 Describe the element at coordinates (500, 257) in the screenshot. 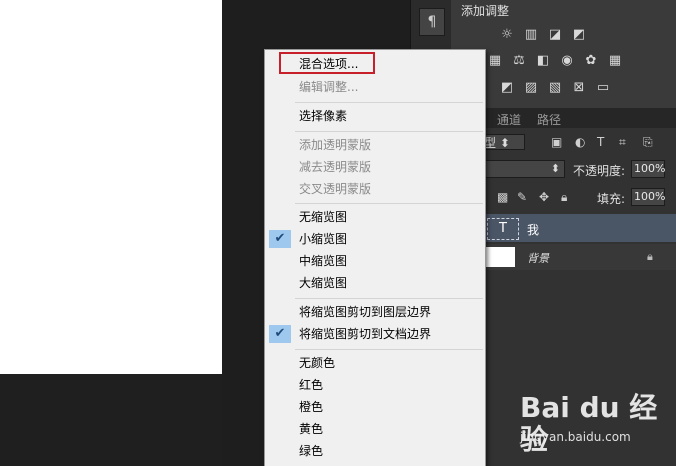

I see `background-thumbnail` at that location.